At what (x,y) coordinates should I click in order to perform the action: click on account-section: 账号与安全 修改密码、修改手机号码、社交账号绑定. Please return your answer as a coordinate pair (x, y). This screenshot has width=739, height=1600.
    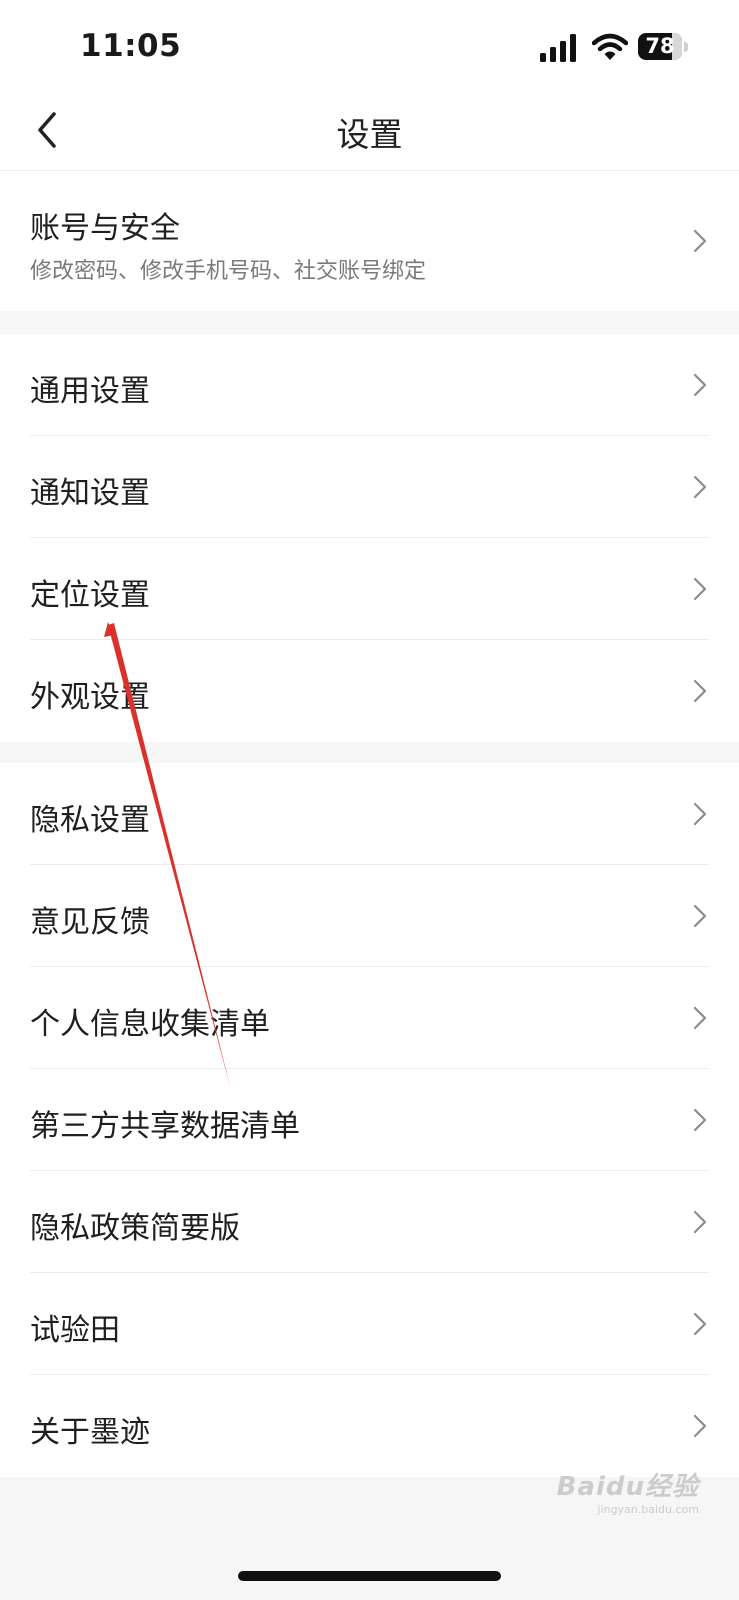
    Looking at the image, I should click on (369, 241).